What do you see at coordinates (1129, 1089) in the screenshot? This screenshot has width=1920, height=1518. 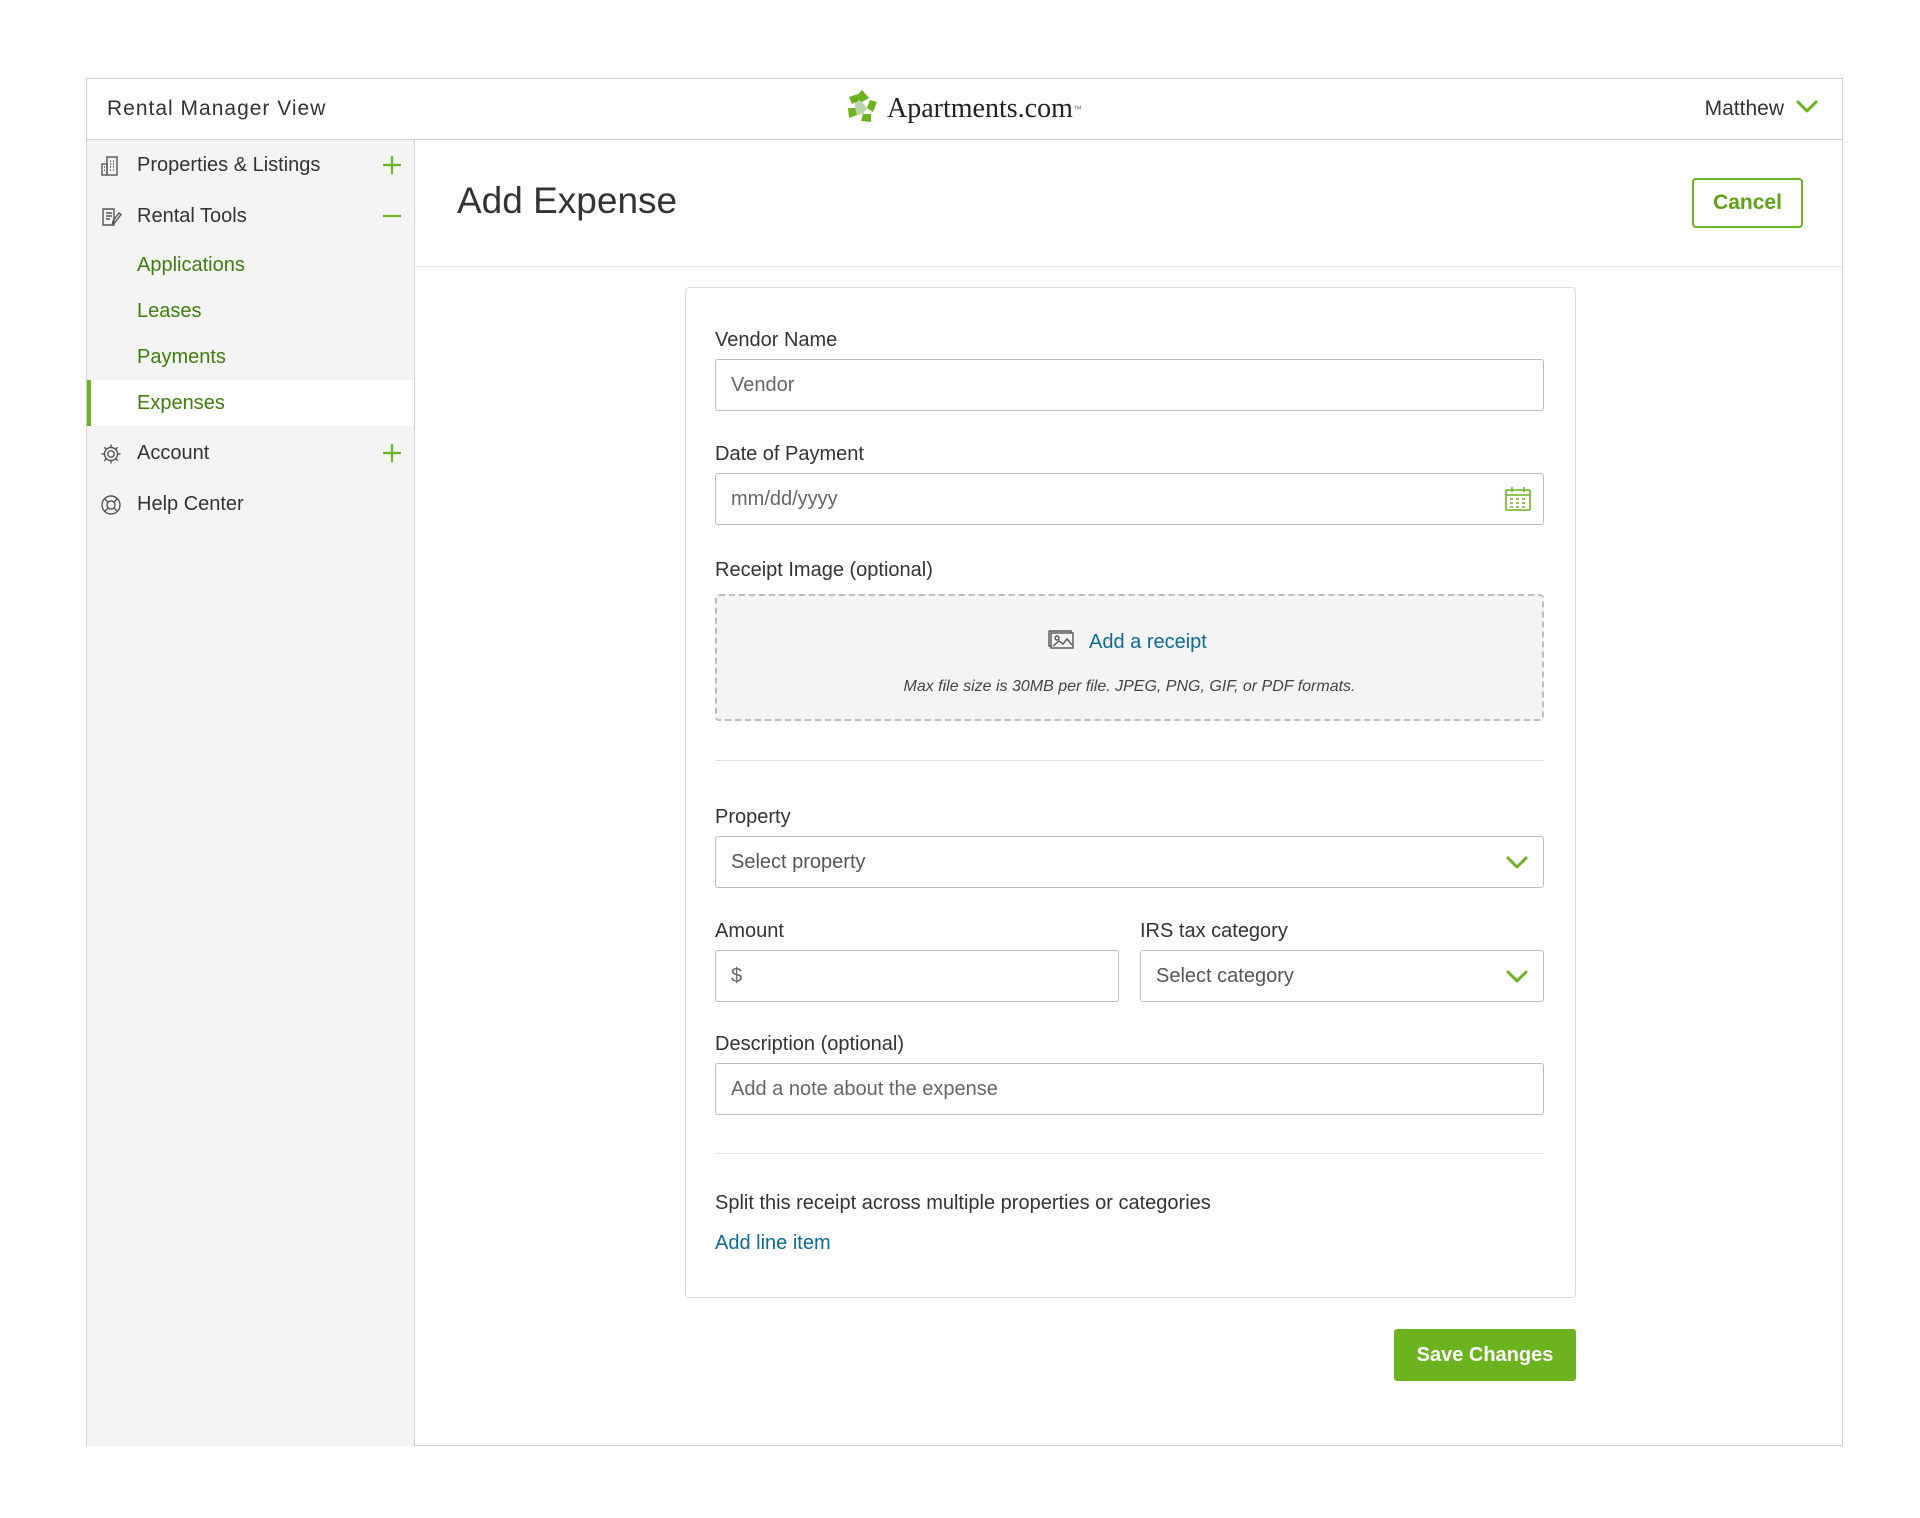 I see `description-input` at bounding box center [1129, 1089].